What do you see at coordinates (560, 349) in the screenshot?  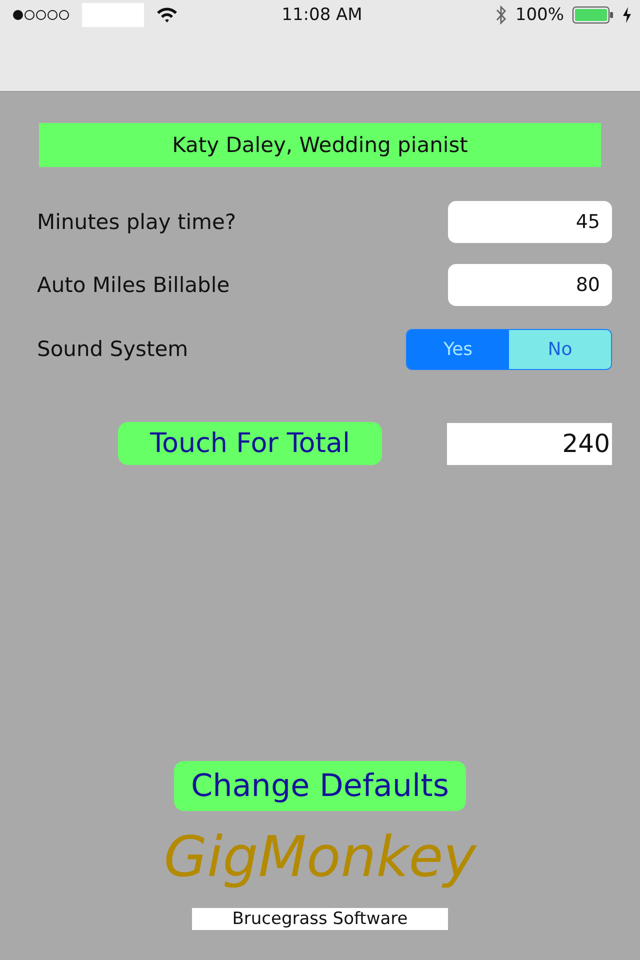 I see `segment-option: No` at bounding box center [560, 349].